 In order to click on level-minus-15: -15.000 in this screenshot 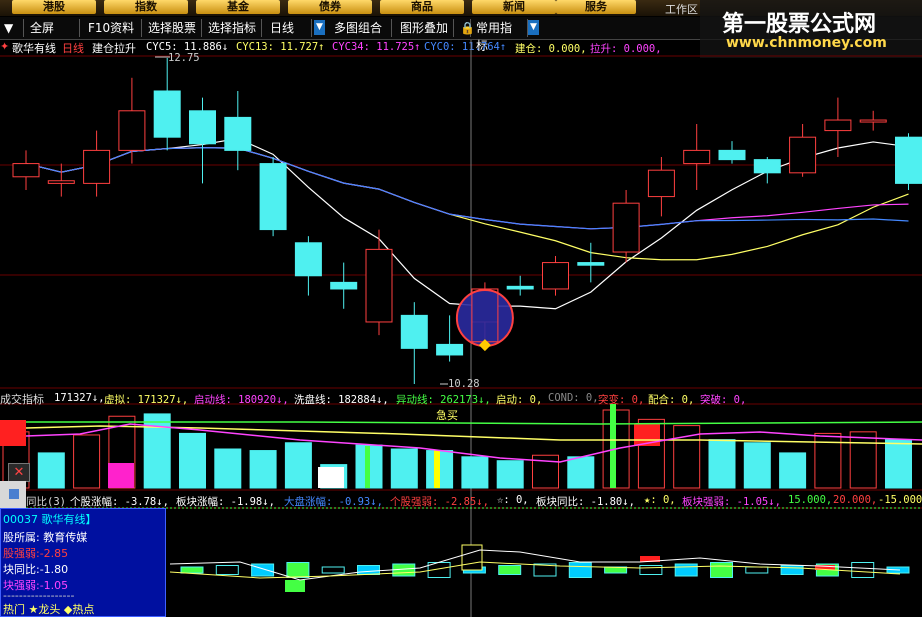, I will do `click(900, 500)`.